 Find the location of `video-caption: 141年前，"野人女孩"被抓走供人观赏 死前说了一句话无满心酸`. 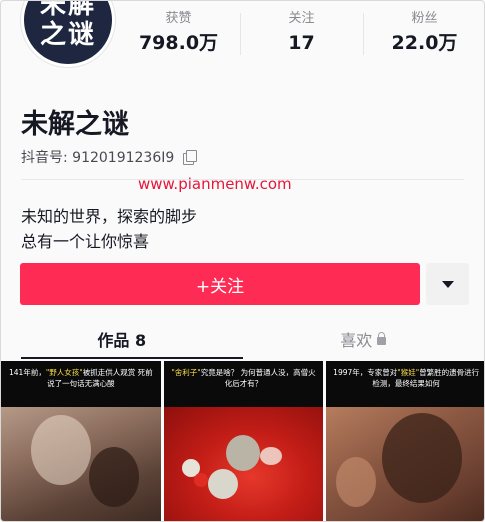

video-caption: 141年前，"野人女孩"被抓走供人观赏 死前说了一句话无满心酸 is located at coordinates (81, 384).